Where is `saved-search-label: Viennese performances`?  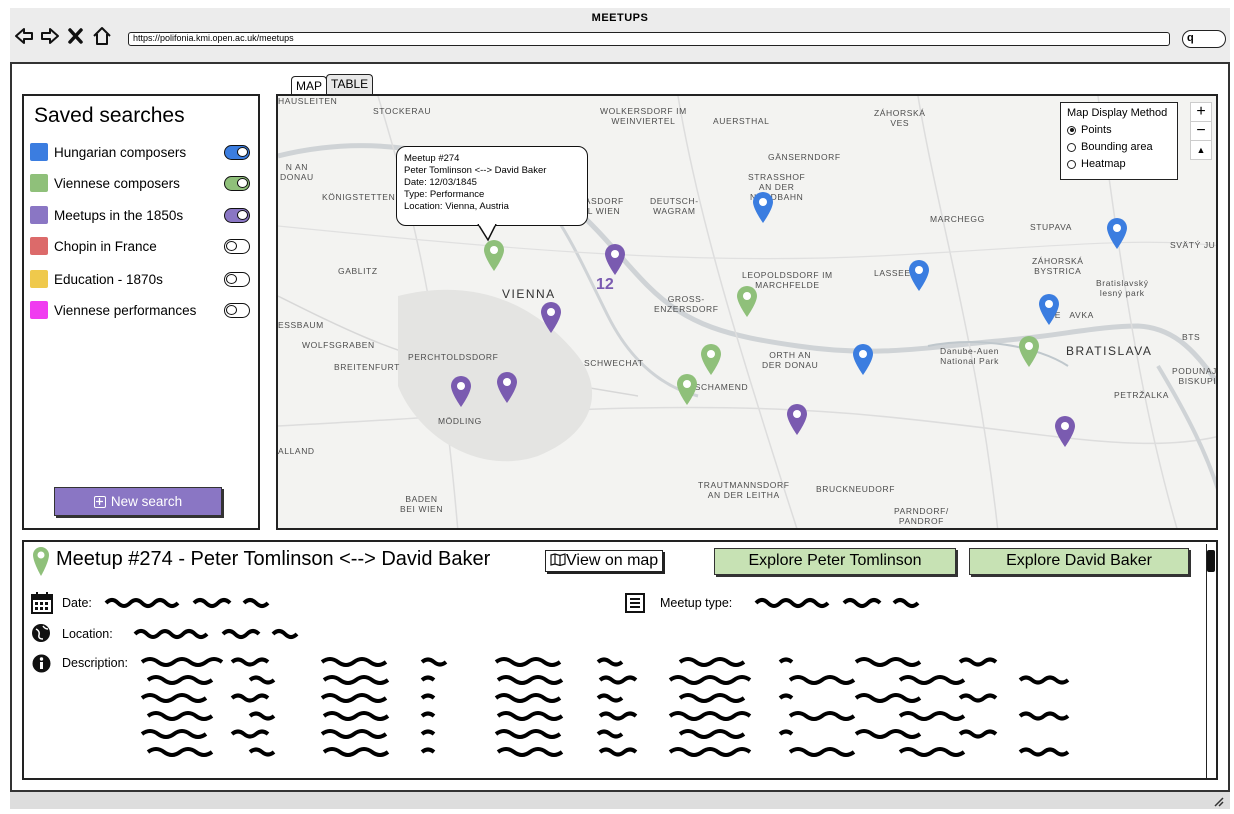
saved-search-label: Viennese performances is located at coordinates (125, 310).